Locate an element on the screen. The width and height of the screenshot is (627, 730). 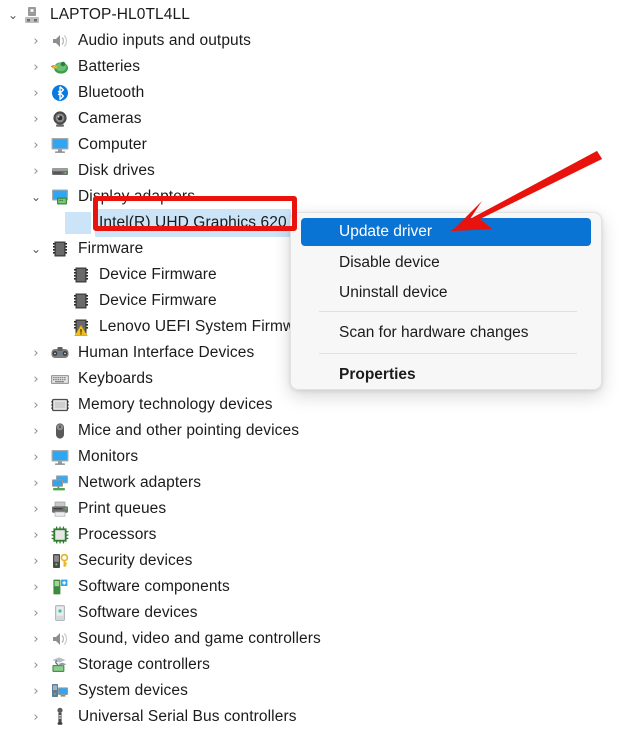
tree-row: › Bluetooth is located at coordinates (313, 93).